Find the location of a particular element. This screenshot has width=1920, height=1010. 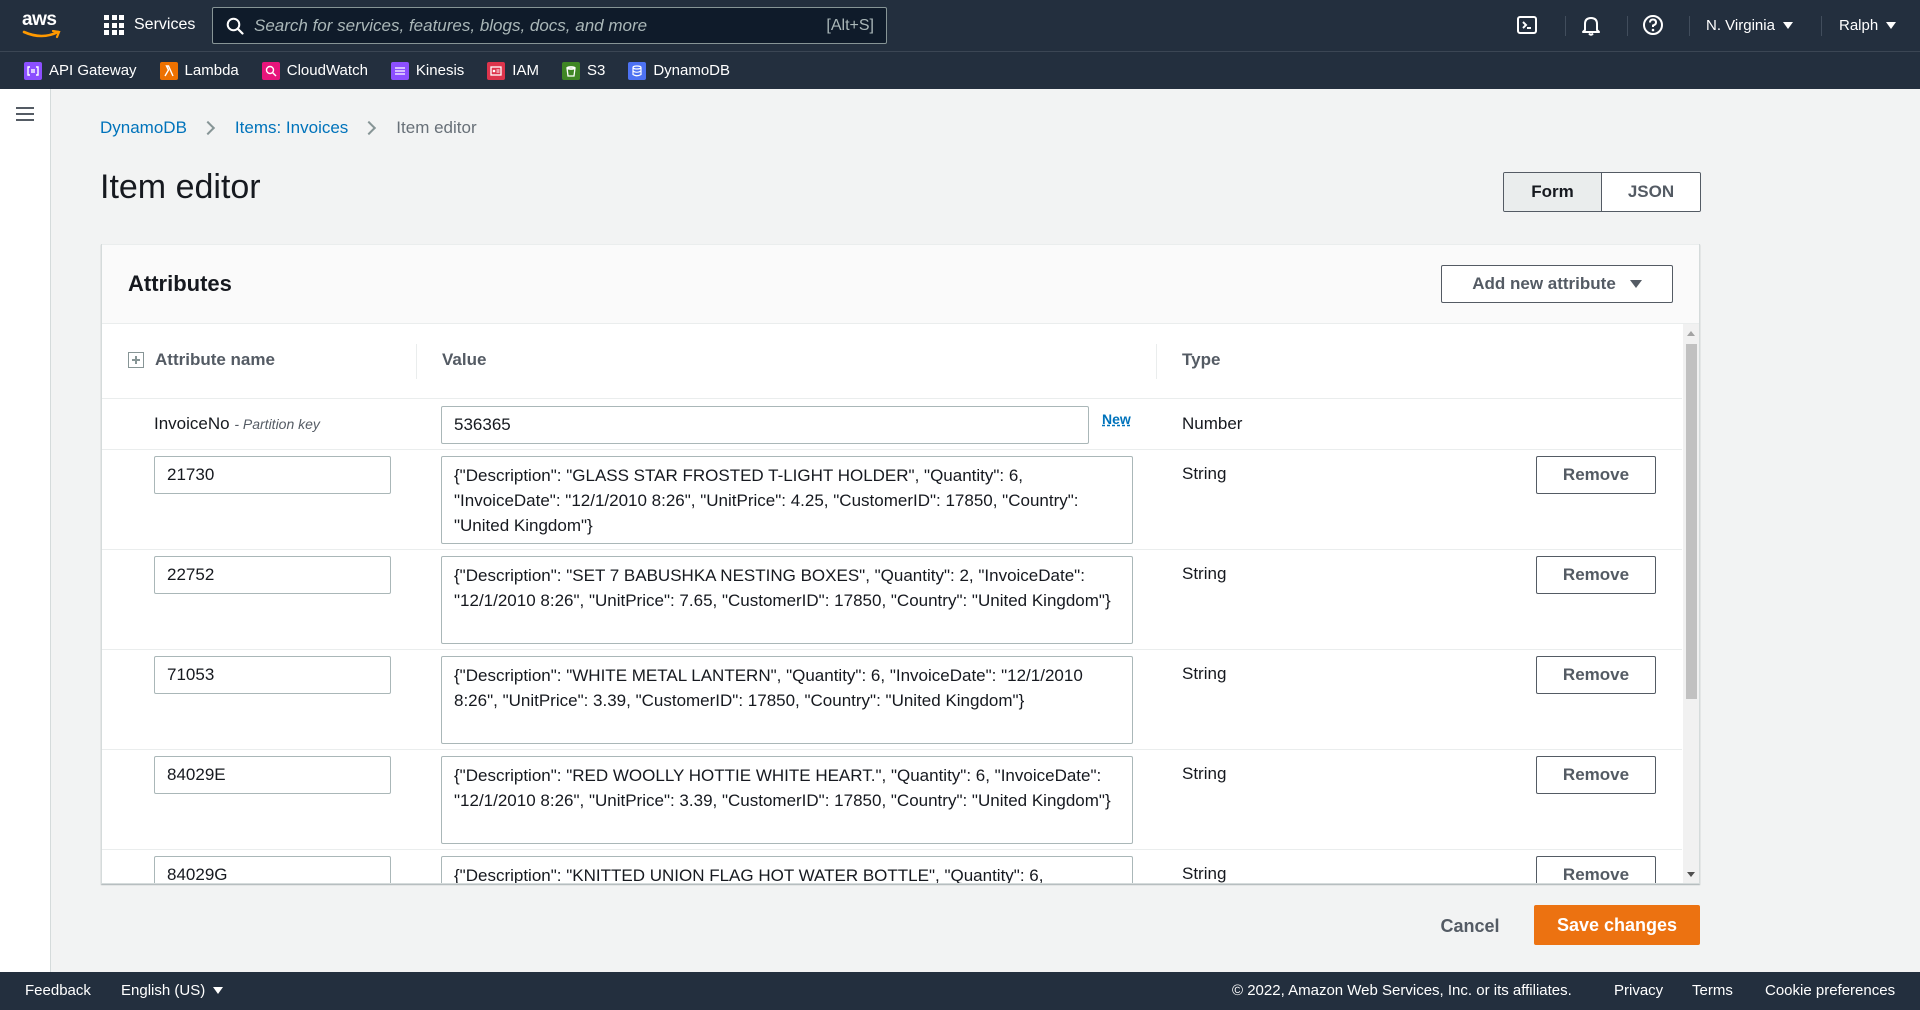

notifications-bell-icon is located at coordinates (1591, 25).